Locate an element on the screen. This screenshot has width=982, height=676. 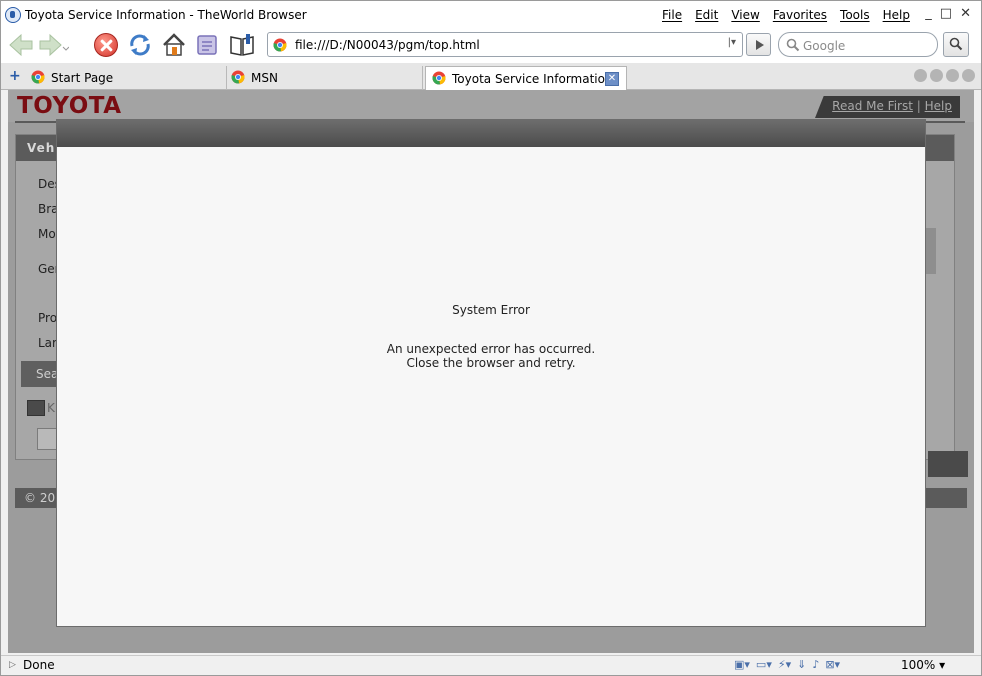
panel-label: Lar is located at coordinates (47, 343).